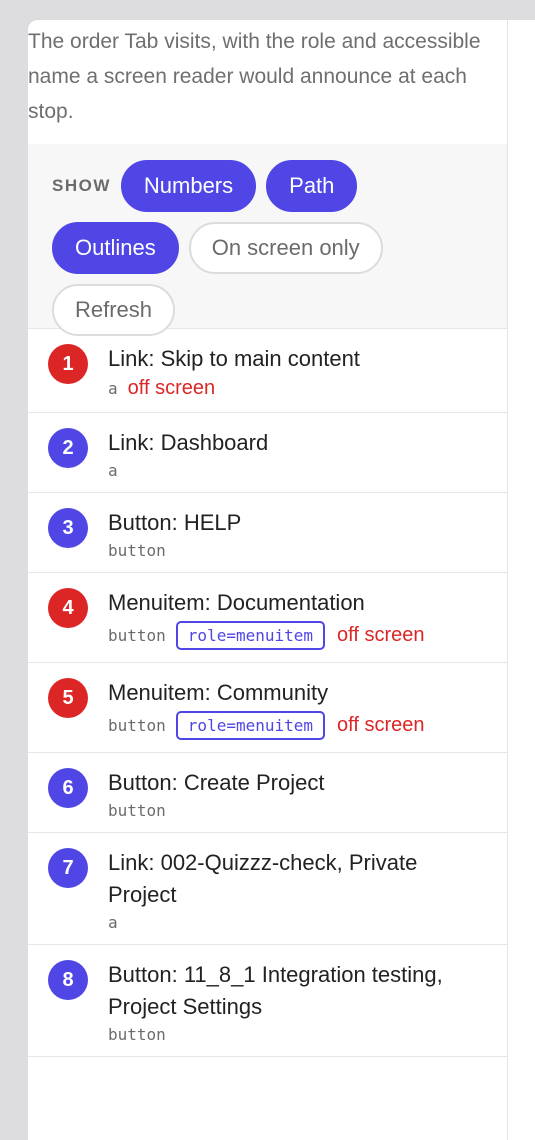 The image size is (535, 1140). I want to click on tab-order-number-badge: 8, so click(68, 980).